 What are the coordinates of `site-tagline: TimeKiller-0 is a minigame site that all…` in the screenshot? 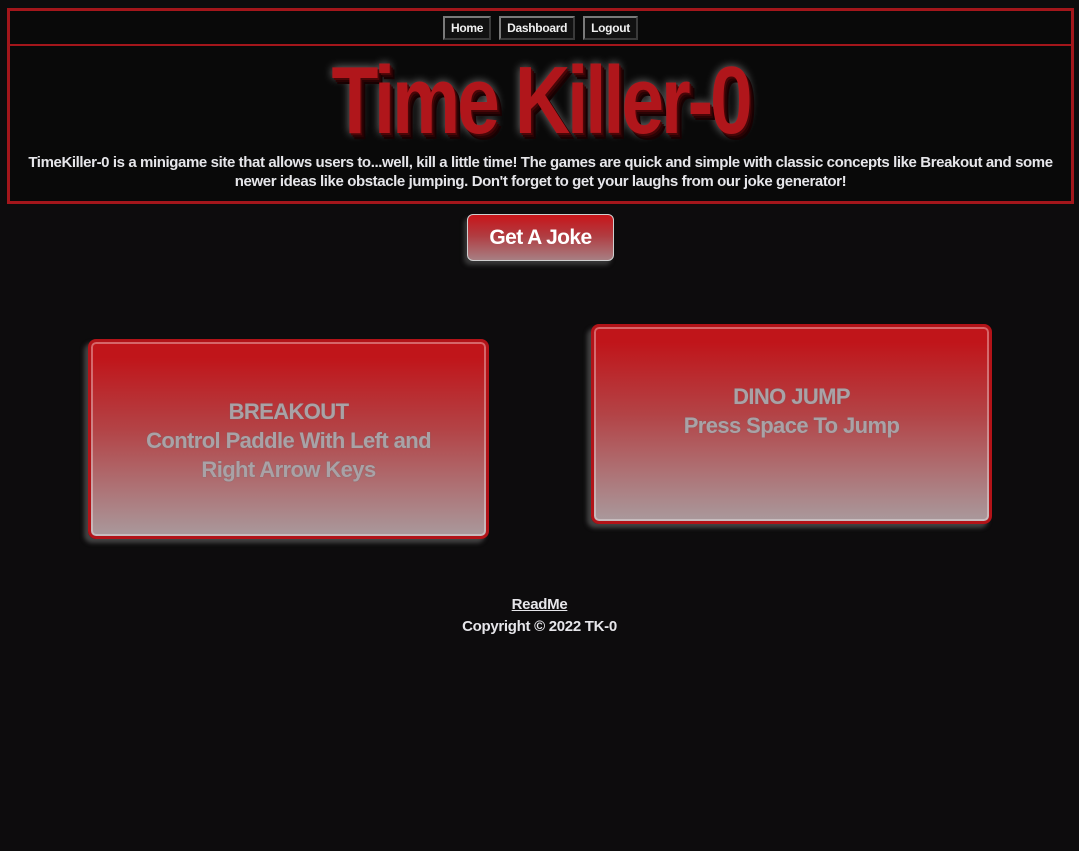 It's located at (540, 172).